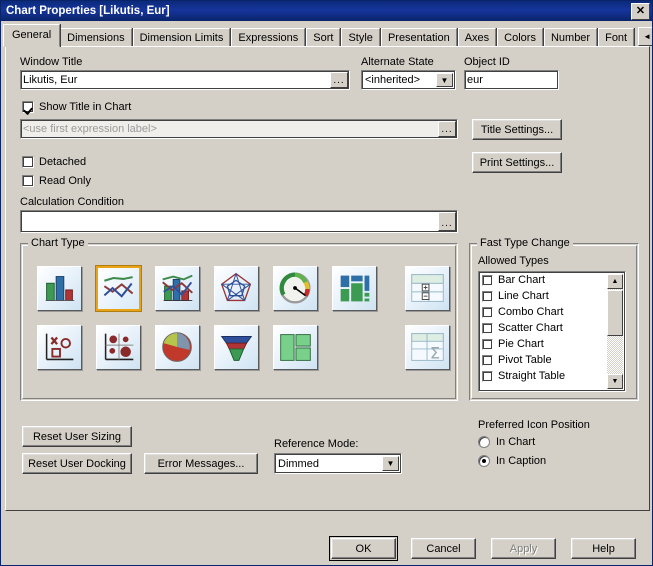 The height and width of the screenshot is (566, 653). I want to click on list-item: Bar Chart, so click(552, 280).